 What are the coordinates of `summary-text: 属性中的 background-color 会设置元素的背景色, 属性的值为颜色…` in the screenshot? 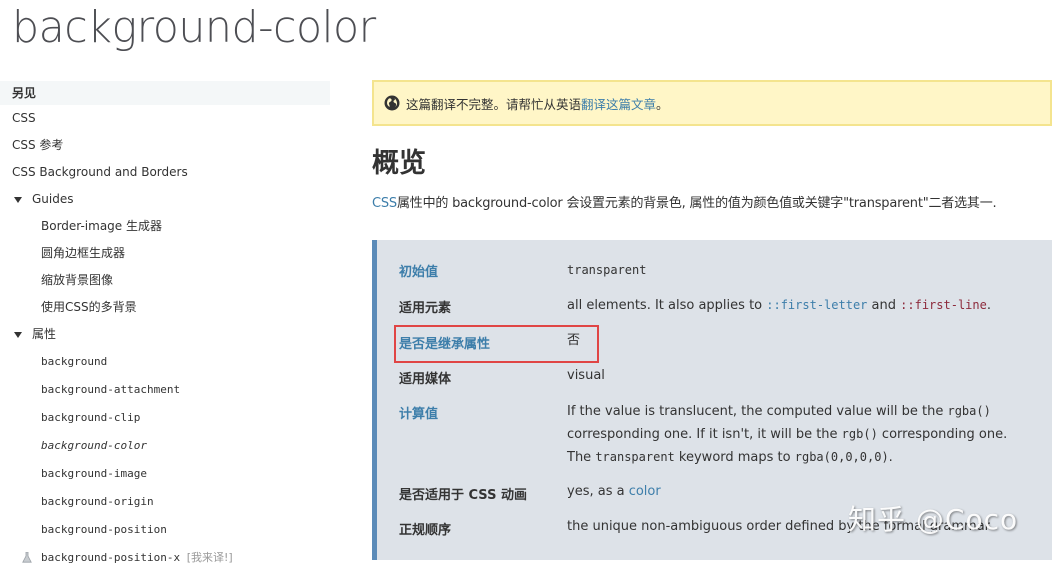 It's located at (696, 203).